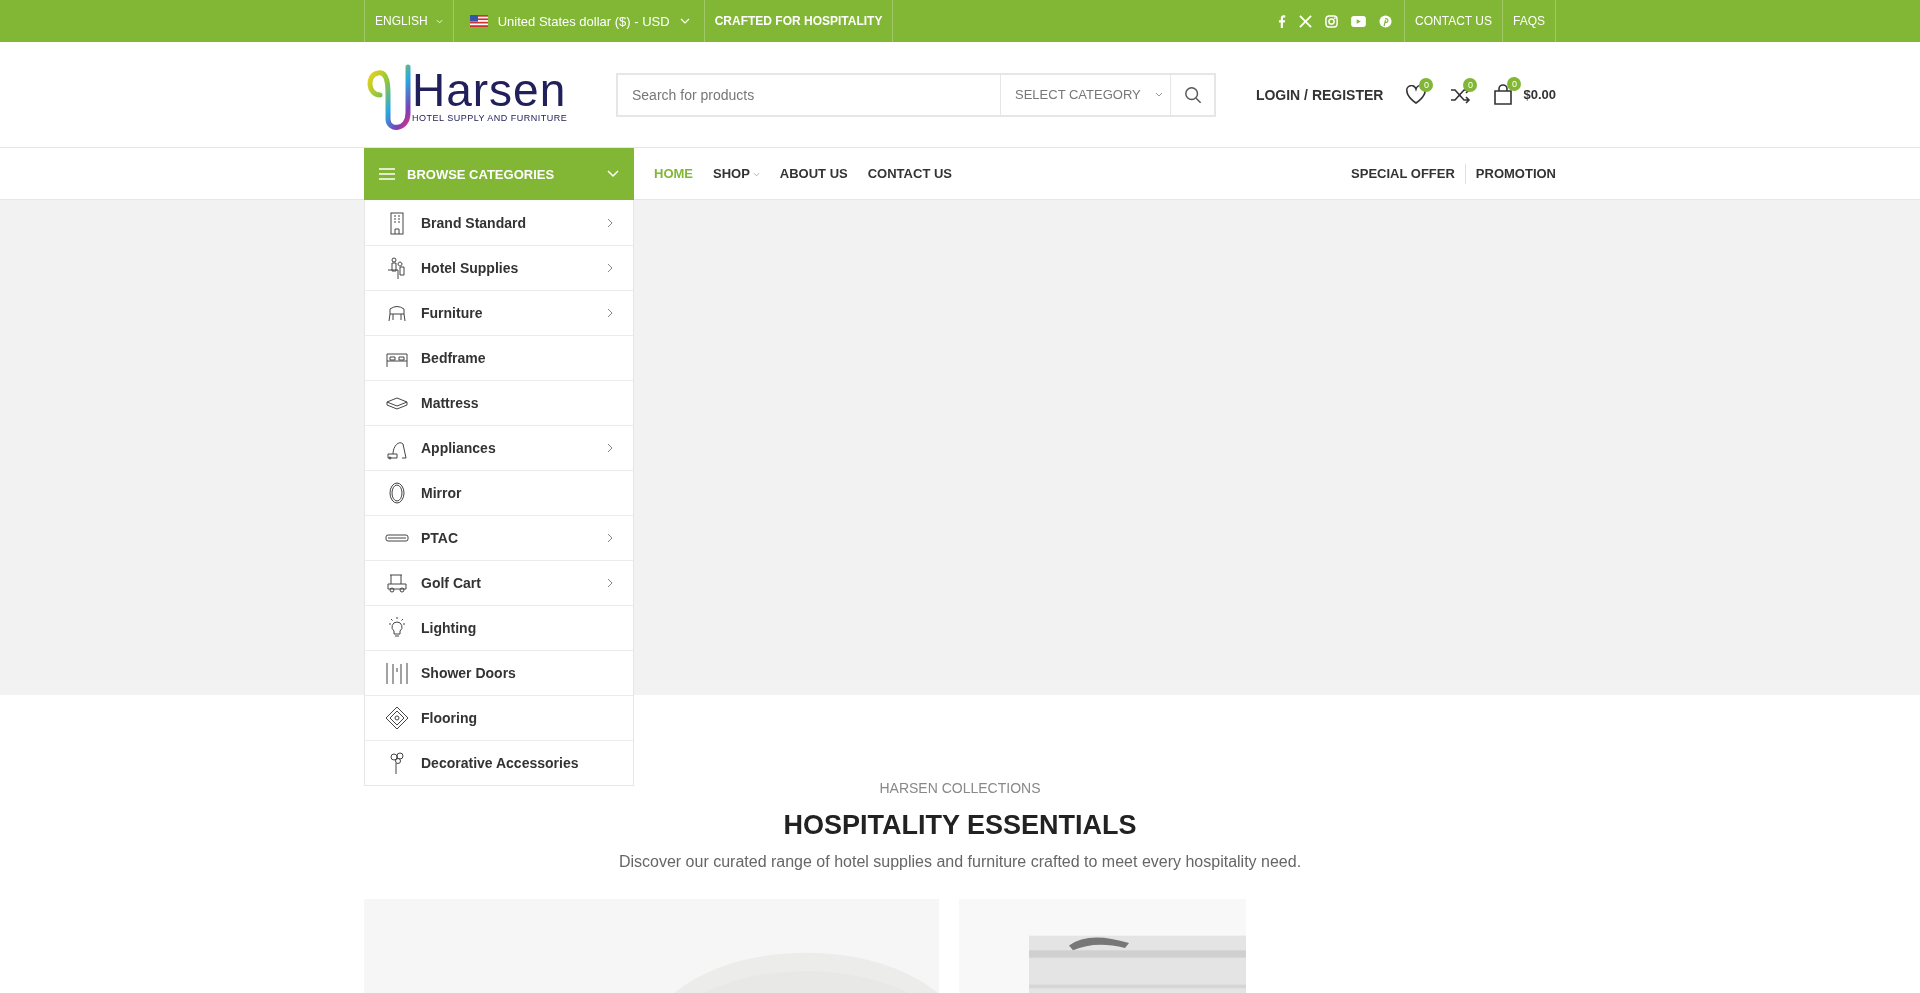 This screenshot has height=993, width=1920. Describe the element at coordinates (499, 762) in the screenshot. I see `category-item: Decorative Accessories` at that location.